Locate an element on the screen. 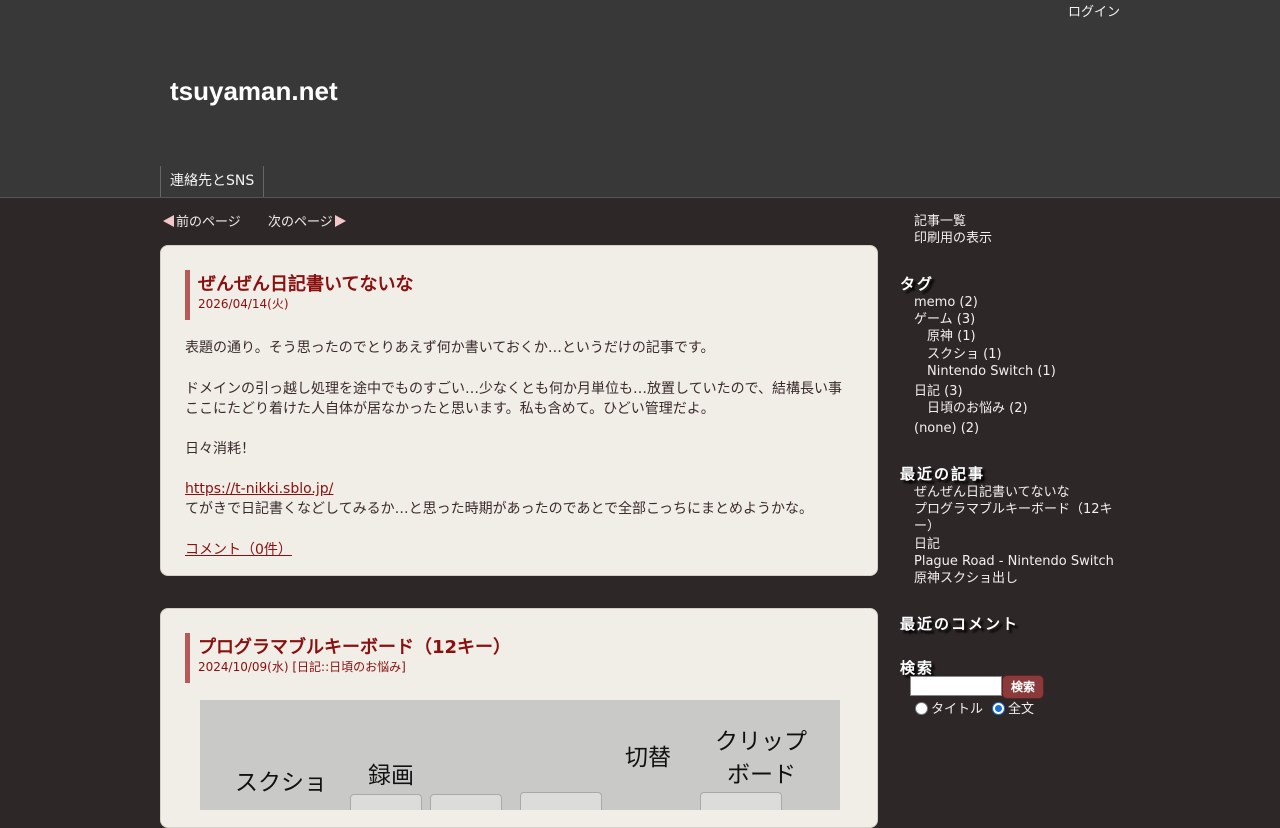 The width and height of the screenshot is (1280, 828). article-header: ぜんぜん日記書いてないな 2026/04/14(火) is located at coordinates (520, 295).